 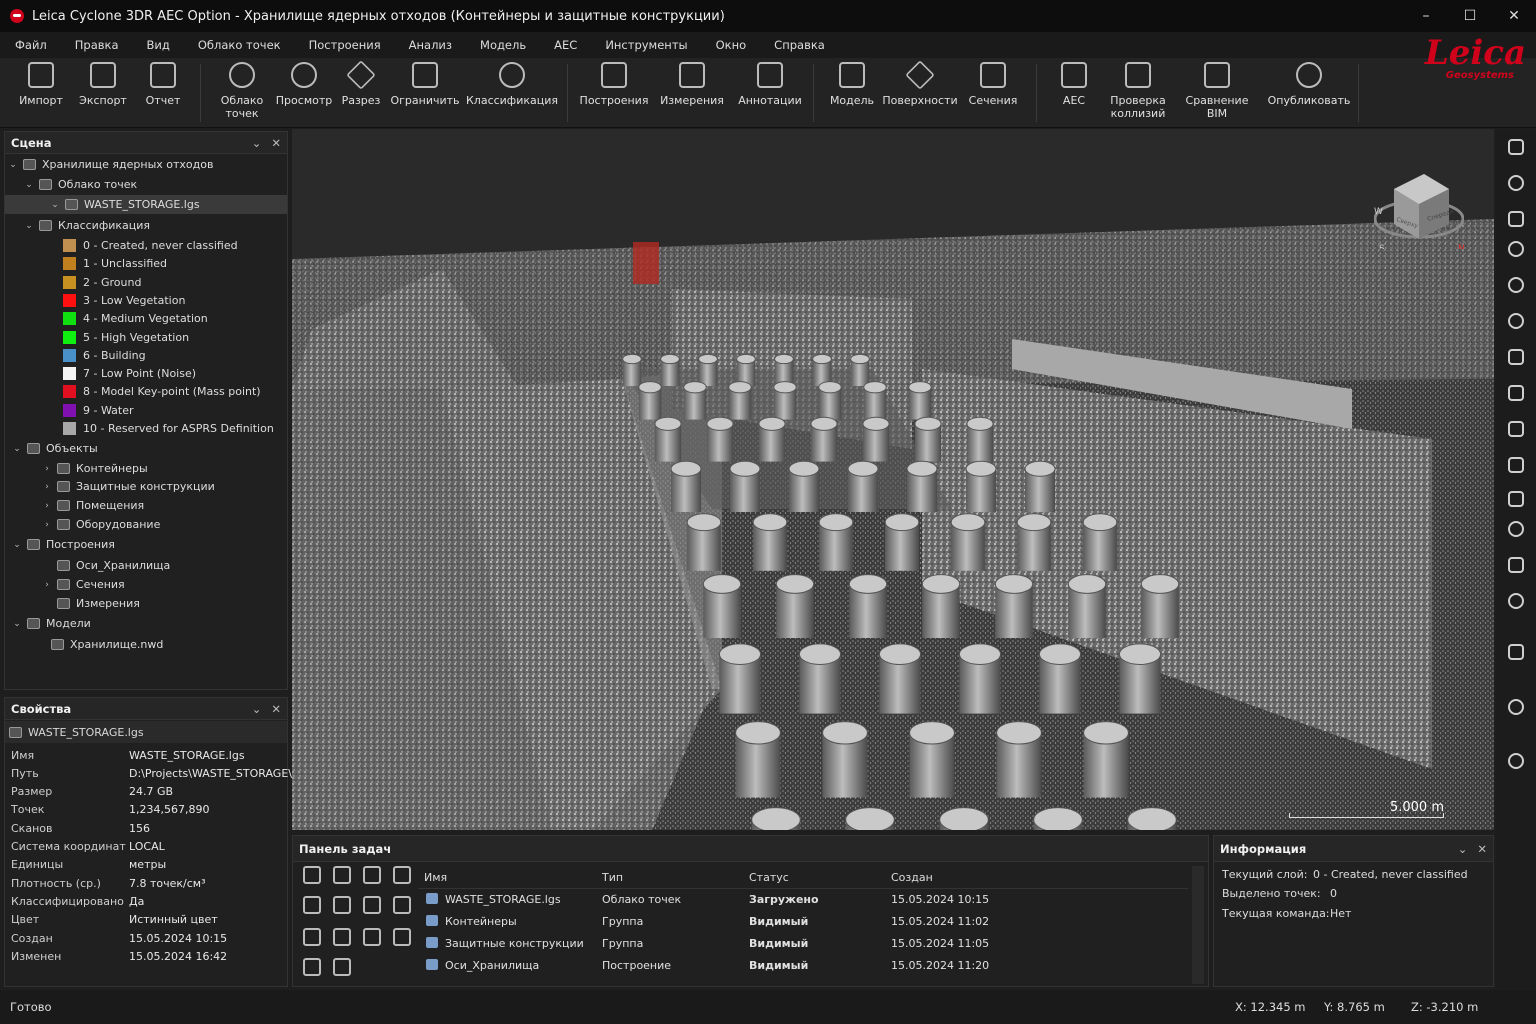 What do you see at coordinates (731, 45) in the screenshot?
I see `menu-window: Окно` at bounding box center [731, 45].